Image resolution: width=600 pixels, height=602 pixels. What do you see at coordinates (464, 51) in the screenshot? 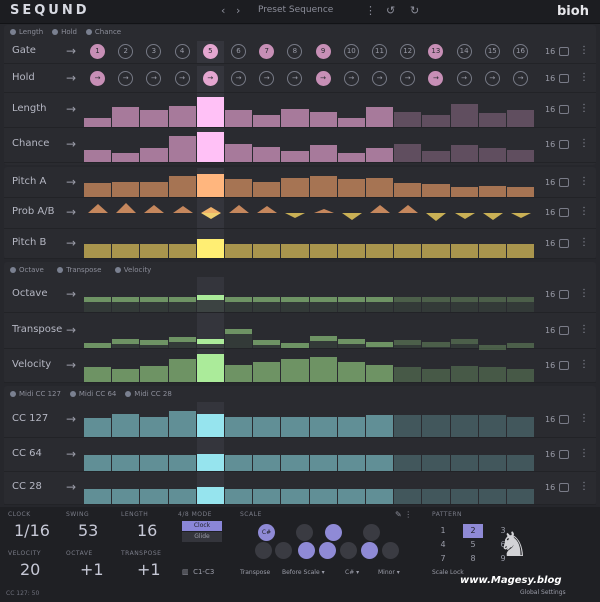
I see `gate-step: 14` at bounding box center [464, 51].